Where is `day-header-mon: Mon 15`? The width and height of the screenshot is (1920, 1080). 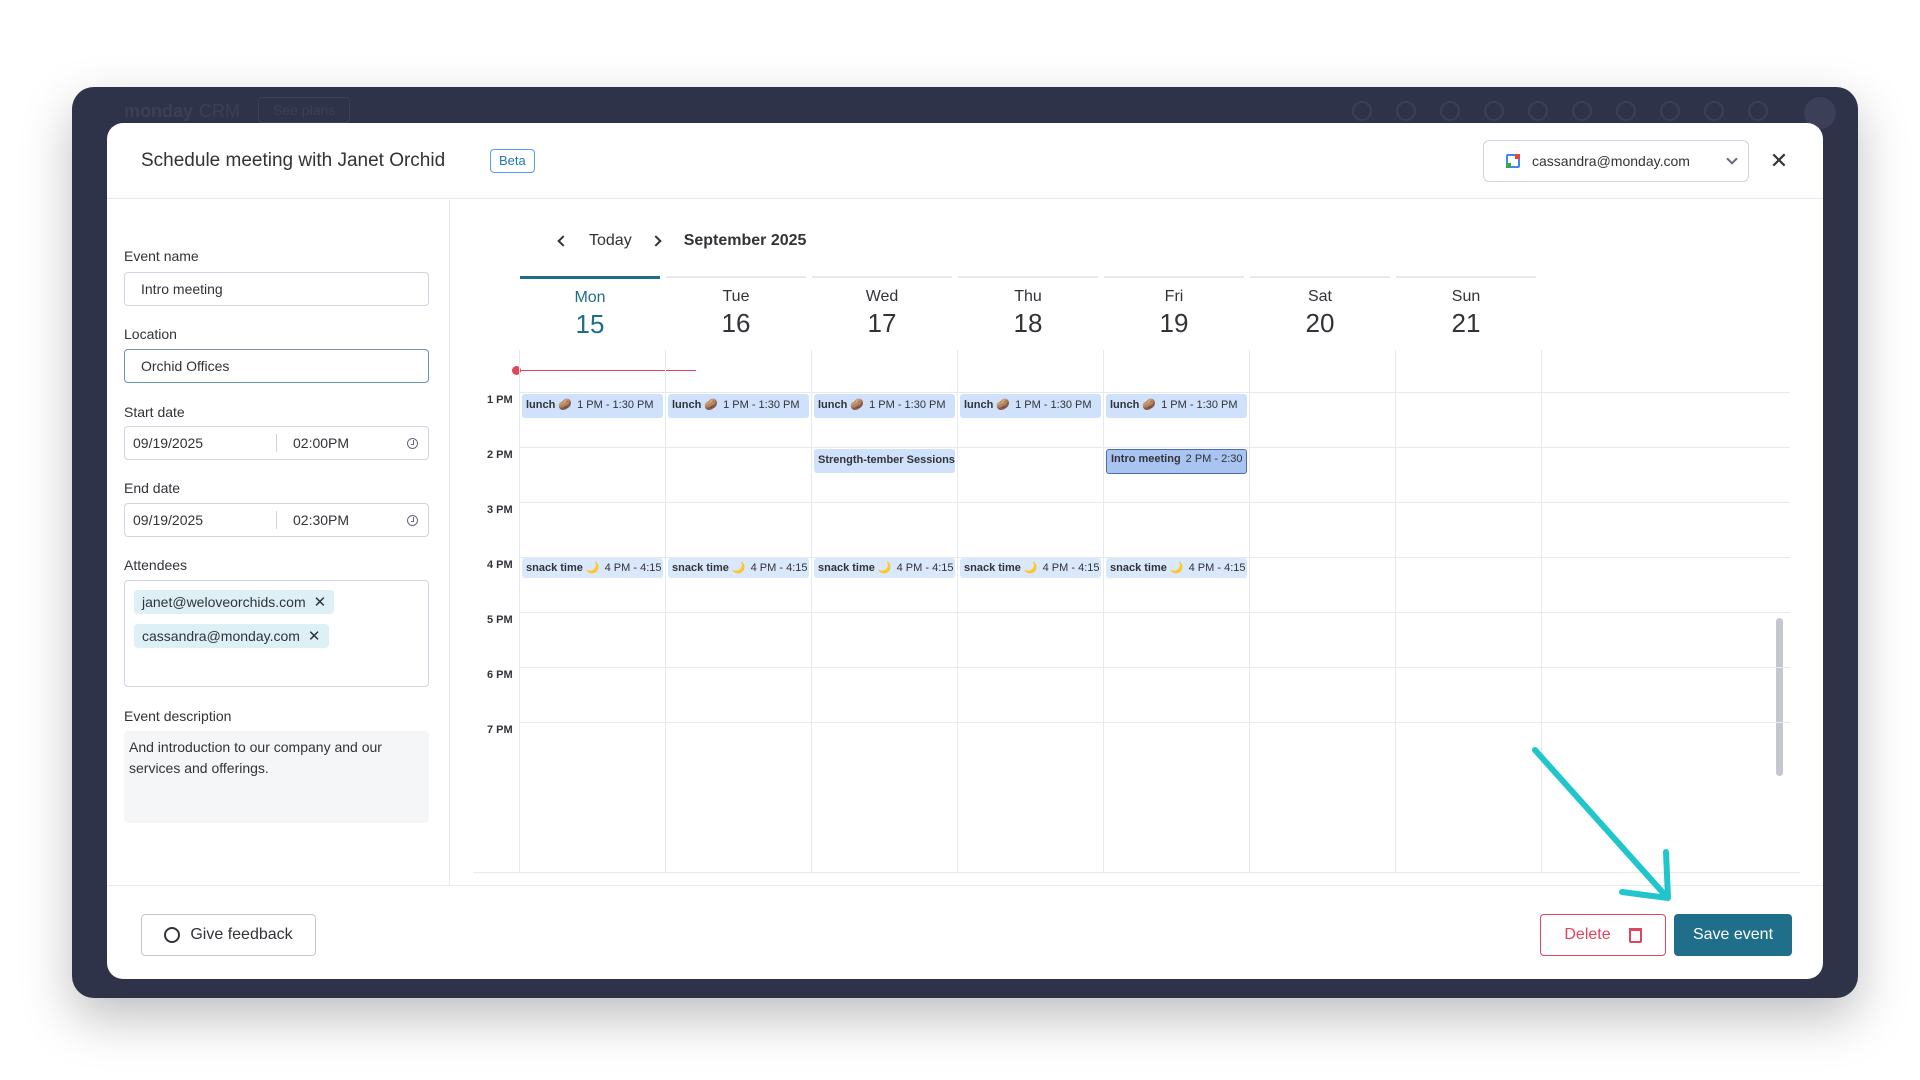 day-header-mon: Mon 15 is located at coordinates (590, 308).